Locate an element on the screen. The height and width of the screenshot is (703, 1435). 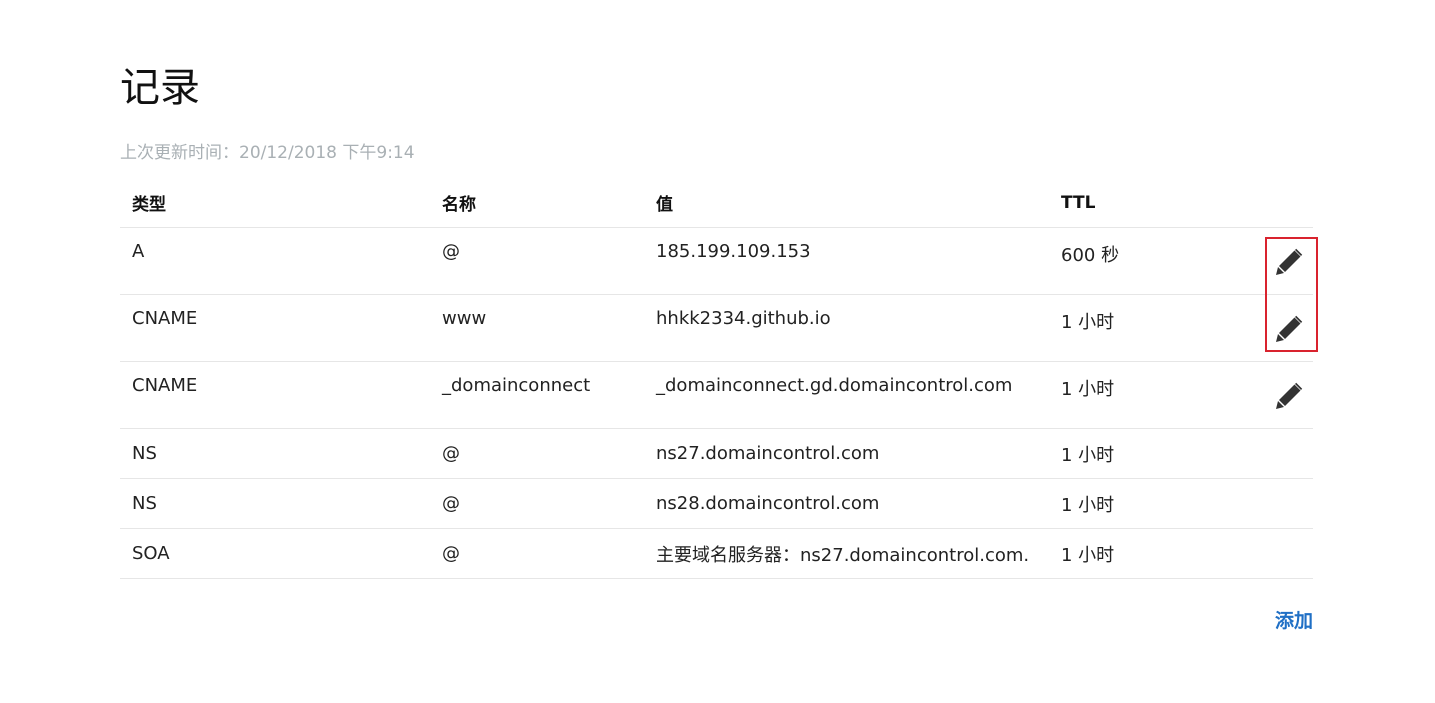
record-value: 185.199.109.153 is located at coordinates (846, 261).